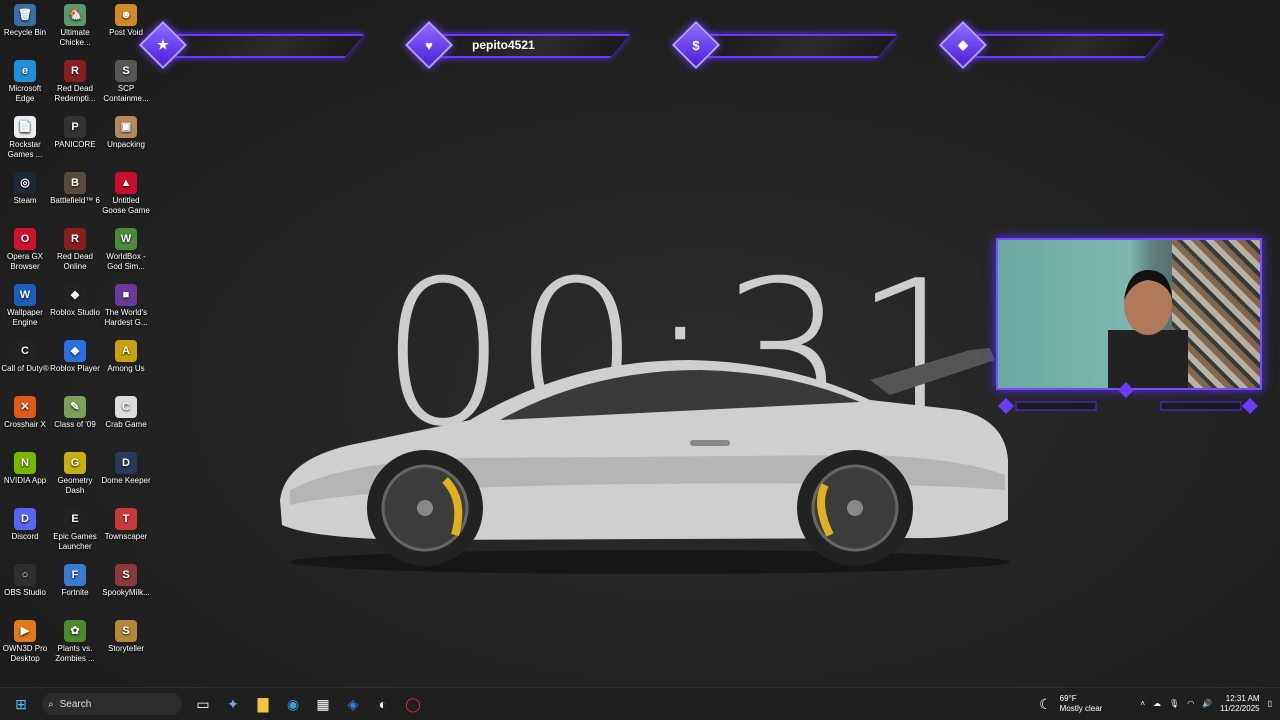 This screenshot has height=720, width=1280. I want to click on desktop-icon: ✎ Class of '09, so click(75, 413).